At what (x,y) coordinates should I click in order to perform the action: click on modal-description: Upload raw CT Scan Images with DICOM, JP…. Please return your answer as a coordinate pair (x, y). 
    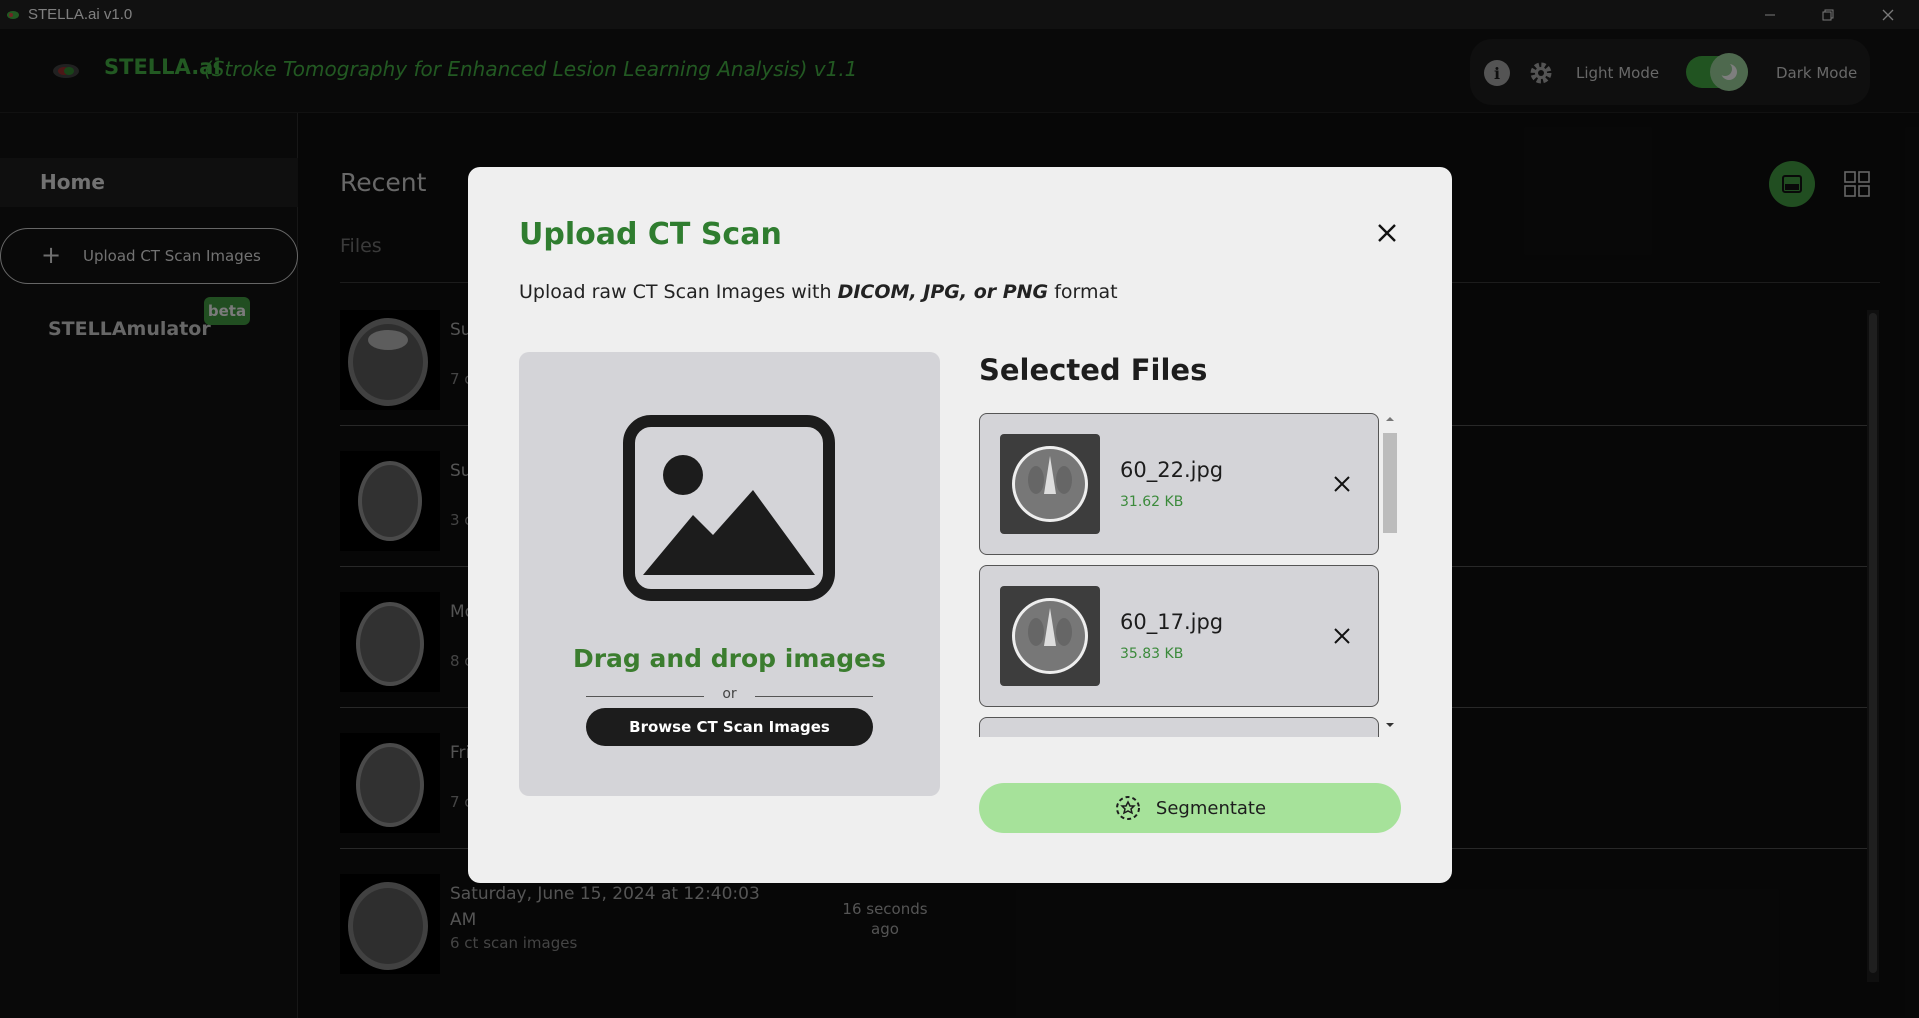
    Looking at the image, I should click on (818, 292).